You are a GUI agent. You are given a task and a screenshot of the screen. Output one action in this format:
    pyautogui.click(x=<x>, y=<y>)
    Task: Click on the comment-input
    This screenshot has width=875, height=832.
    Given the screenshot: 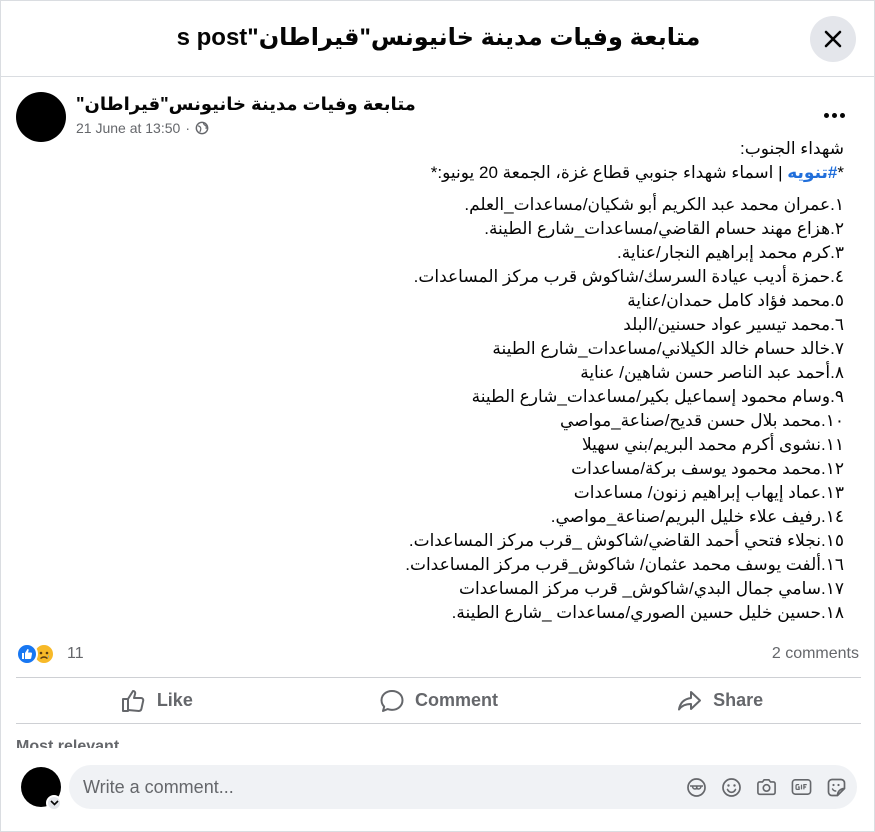 What is the action you would take?
    pyautogui.click(x=363, y=787)
    